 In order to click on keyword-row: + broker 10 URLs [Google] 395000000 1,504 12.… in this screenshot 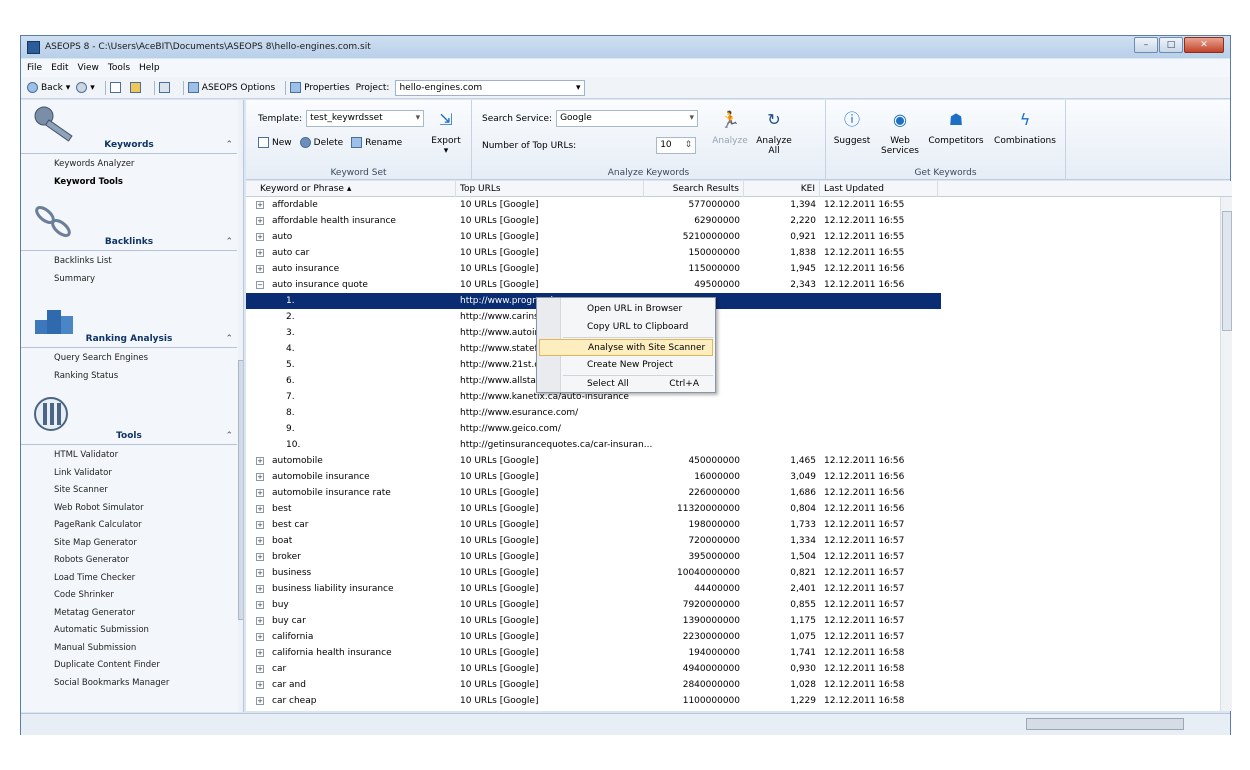, I will do `click(728, 557)`.